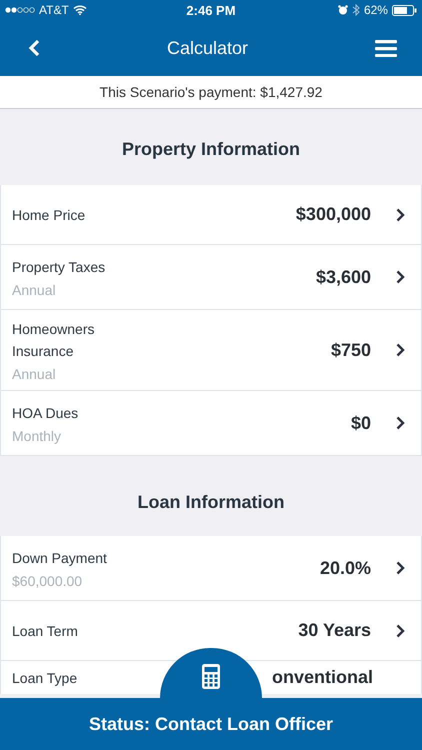  Describe the element at coordinates (60, 558) in the screenshot. I see `row-label: Down Payment` at that location.